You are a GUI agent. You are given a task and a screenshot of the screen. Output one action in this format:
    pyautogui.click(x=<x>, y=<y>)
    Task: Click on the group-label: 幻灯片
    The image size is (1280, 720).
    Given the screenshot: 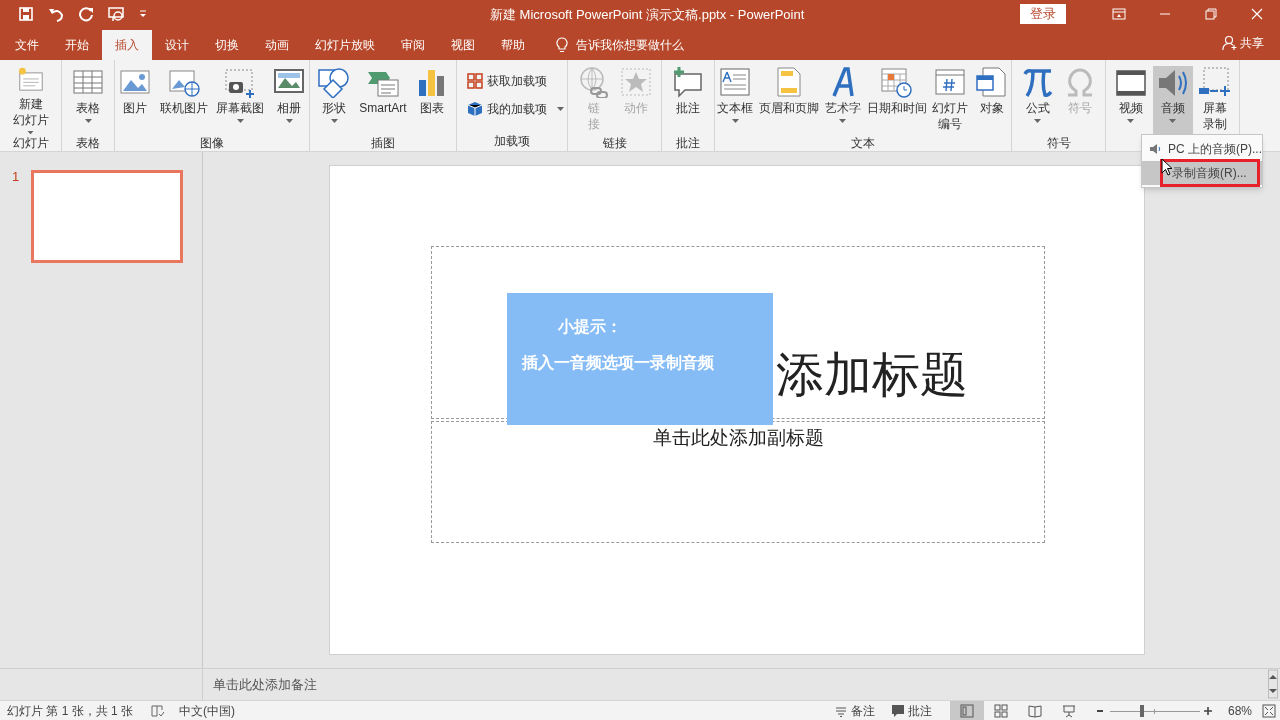 What is the action you would take?
    pyautogui.click(x=30, y=143)
    